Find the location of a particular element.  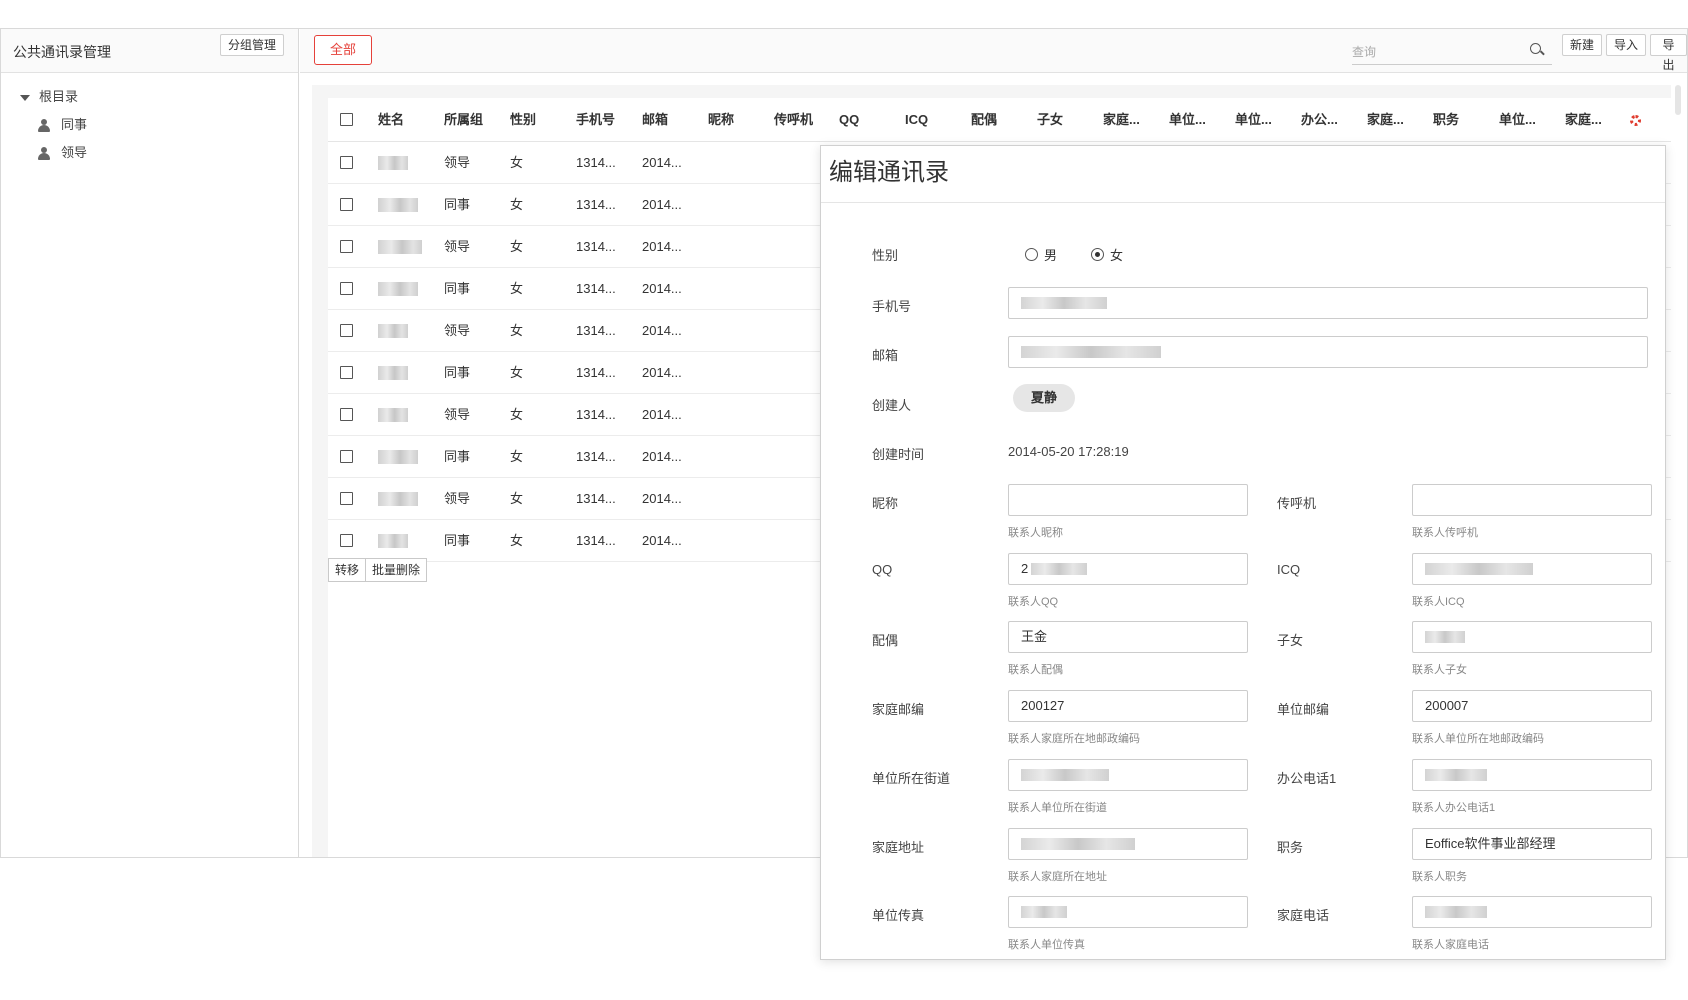

tree-item-colleague: 同事 is located at coordinates (149, 125).